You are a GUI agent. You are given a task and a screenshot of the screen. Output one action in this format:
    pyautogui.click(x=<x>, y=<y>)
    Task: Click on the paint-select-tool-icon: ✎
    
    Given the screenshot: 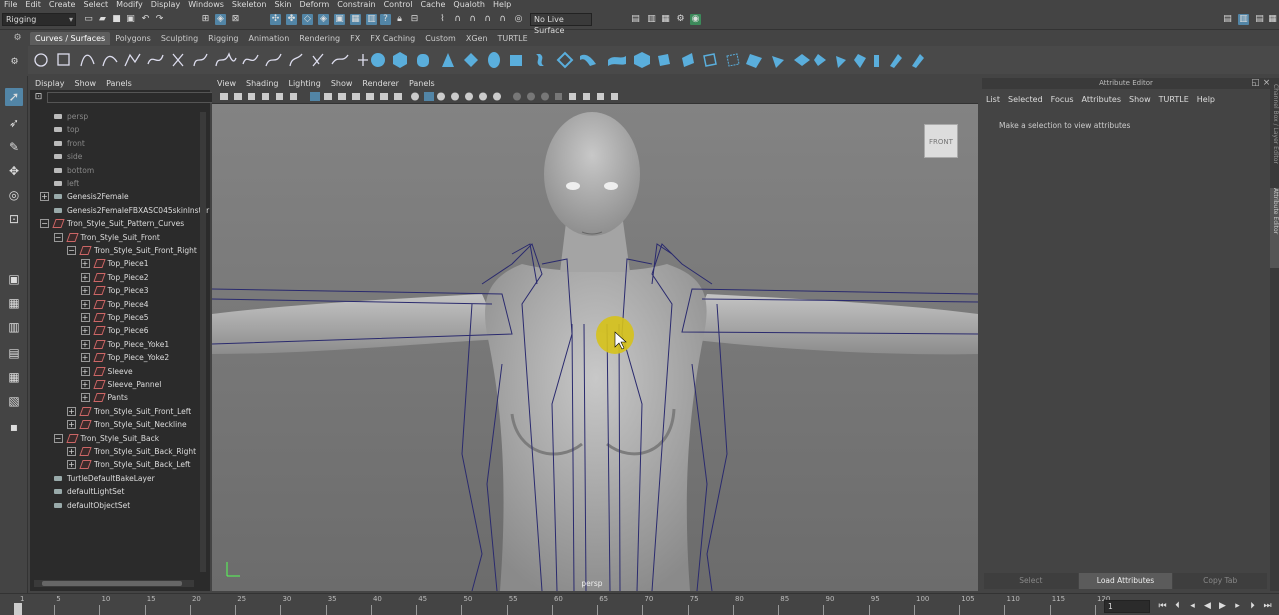 What is the action you would take?
    pyautogui.click(x=14, y=147)
    